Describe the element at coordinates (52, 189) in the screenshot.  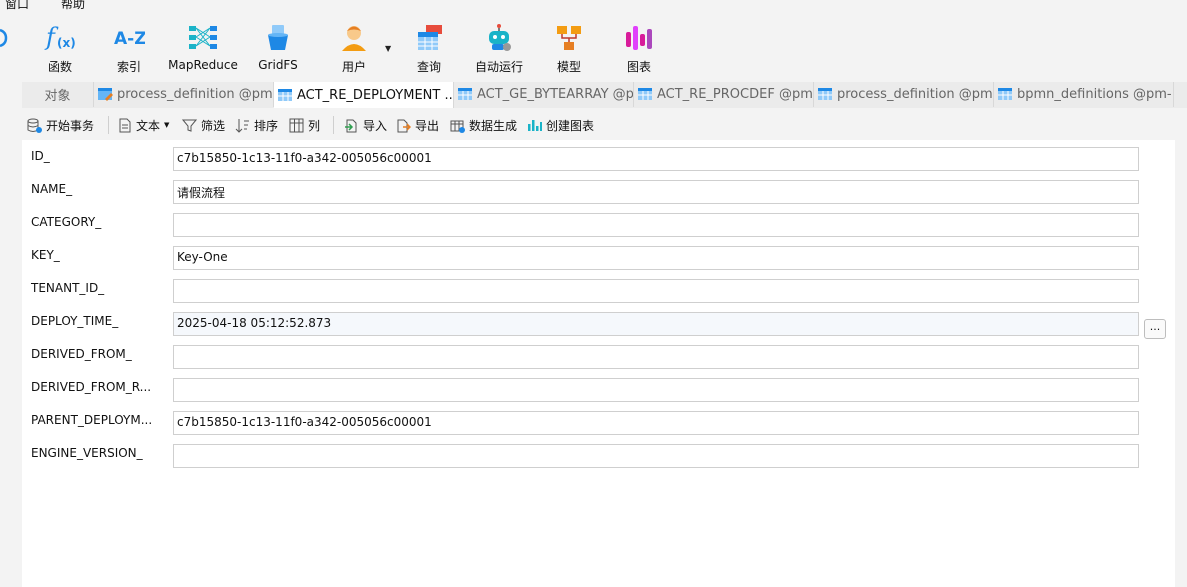
I see `field-label: NAME_` at that location.